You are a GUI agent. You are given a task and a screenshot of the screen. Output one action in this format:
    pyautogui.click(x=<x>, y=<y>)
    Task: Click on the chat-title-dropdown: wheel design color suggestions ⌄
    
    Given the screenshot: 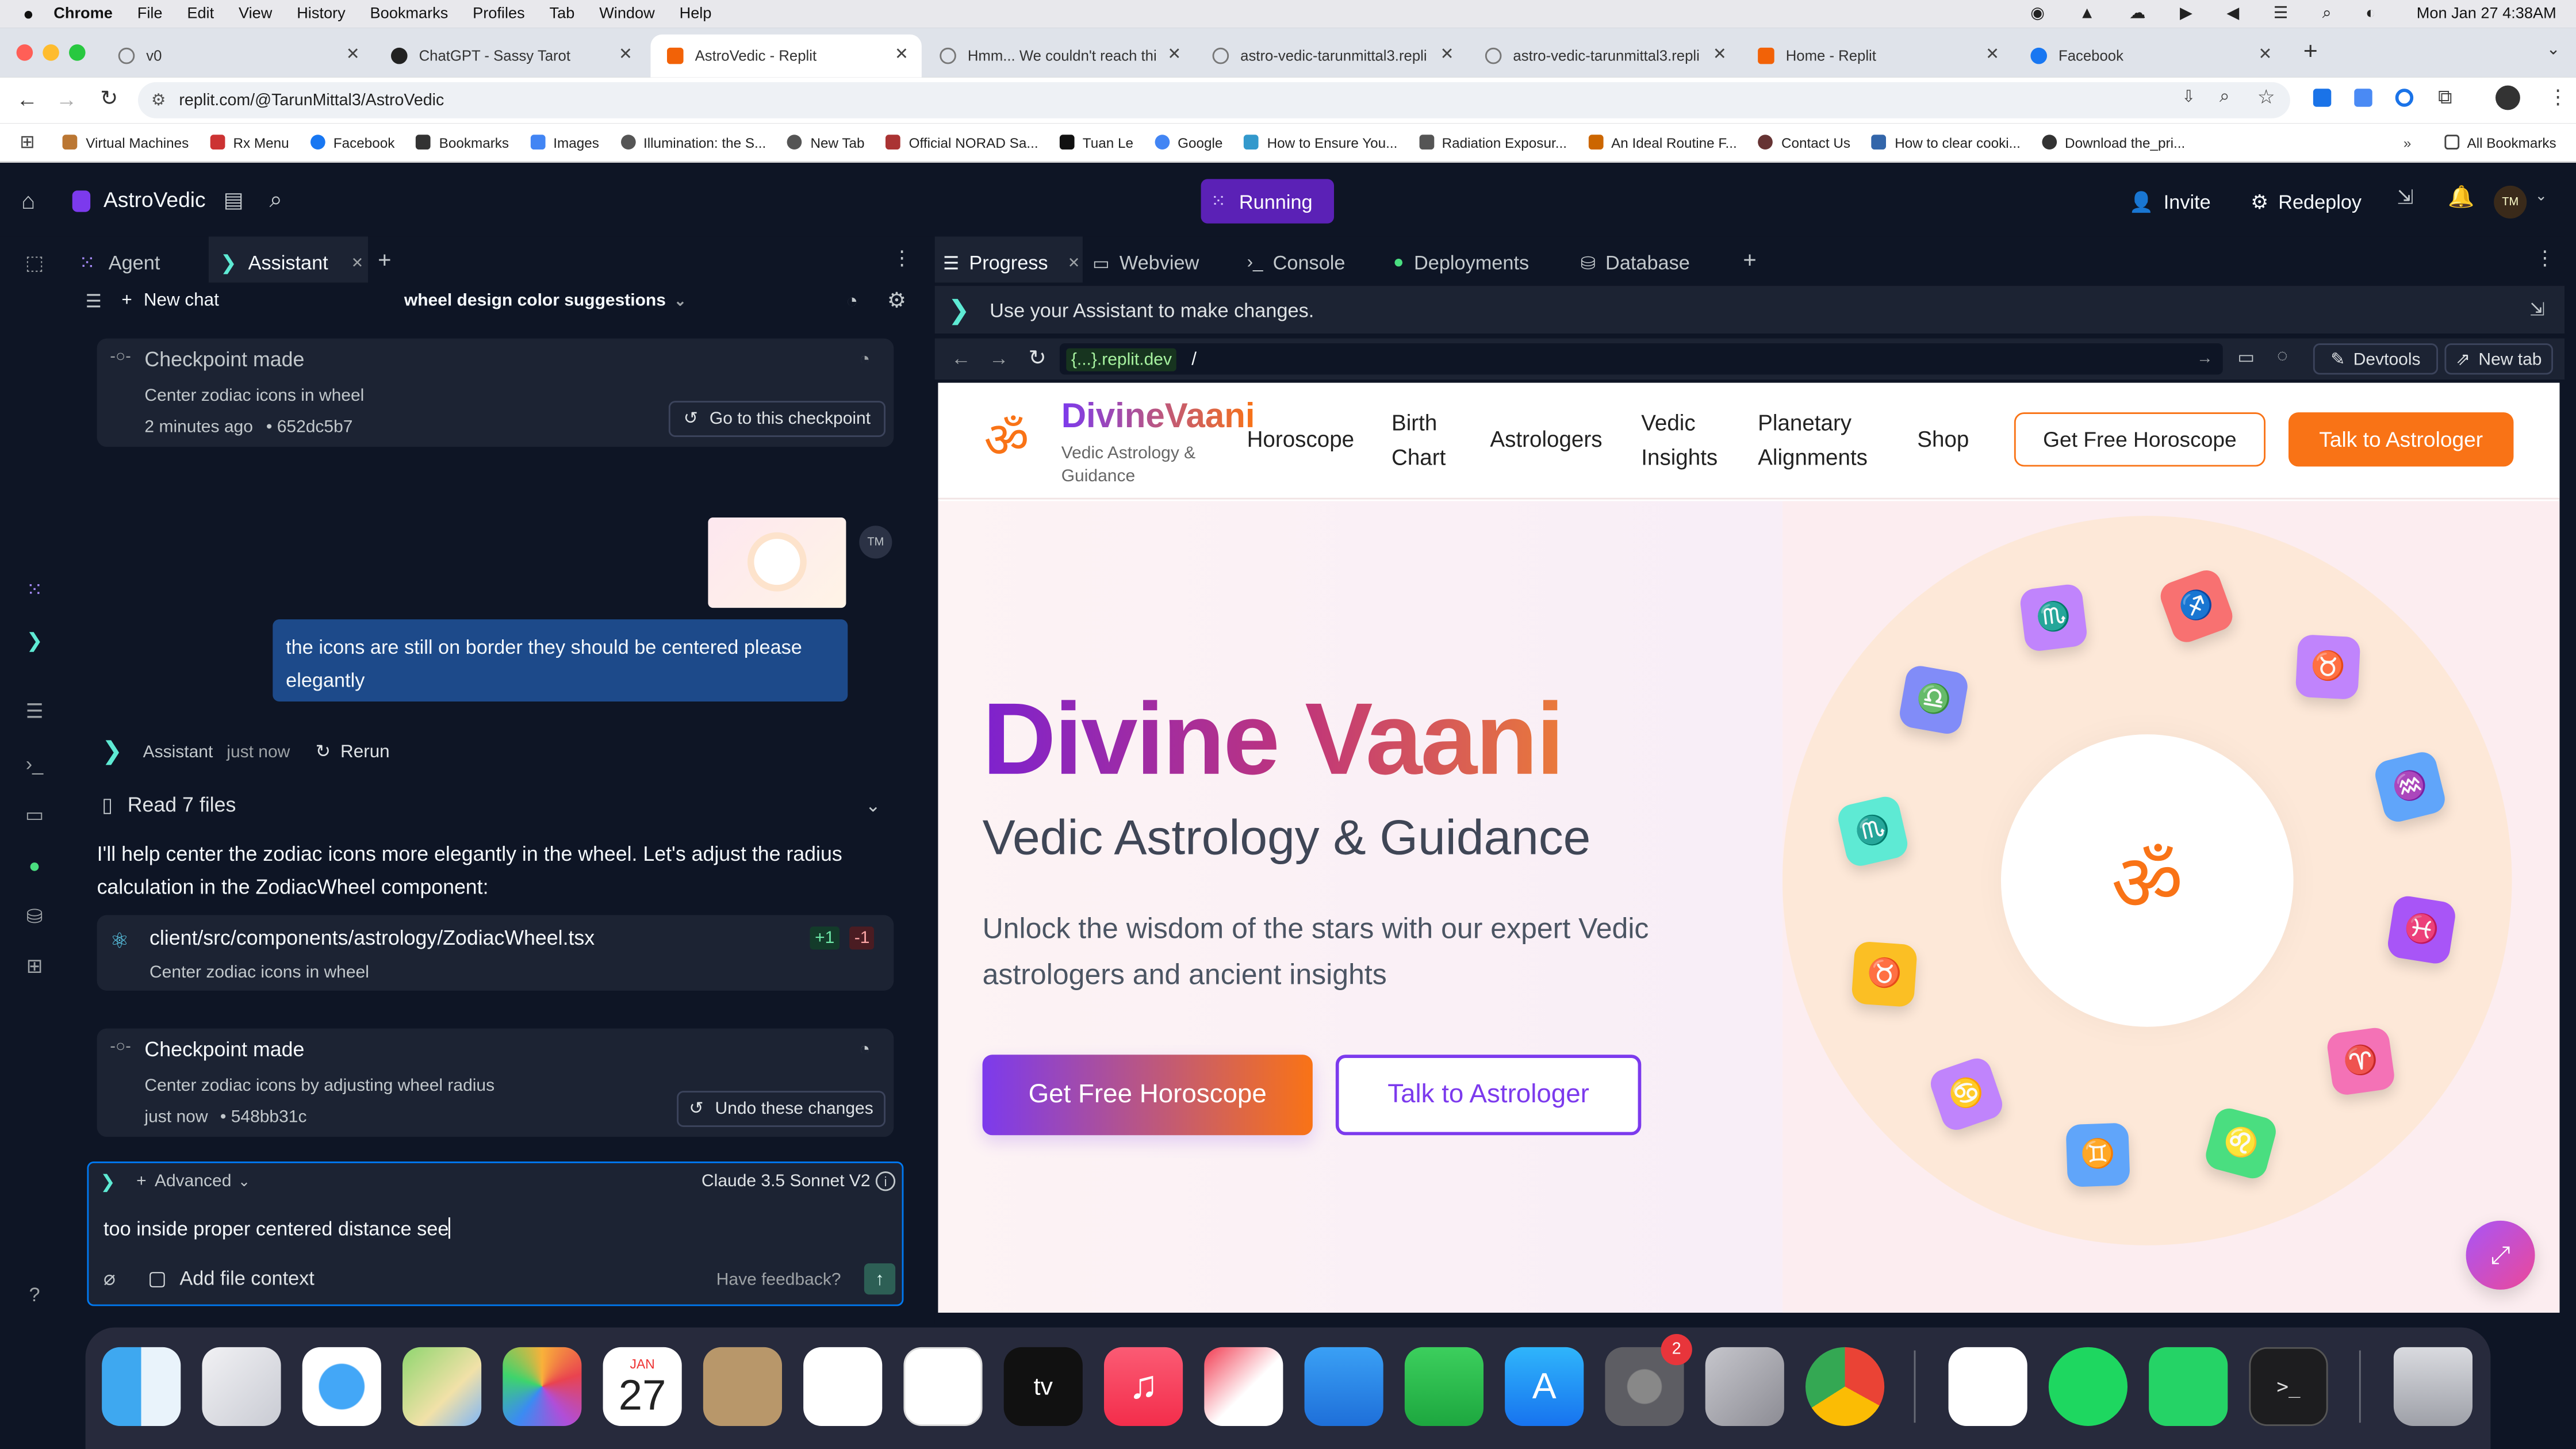 What is the action you would take?
    pyautogui.click(x=545, y=300)
    